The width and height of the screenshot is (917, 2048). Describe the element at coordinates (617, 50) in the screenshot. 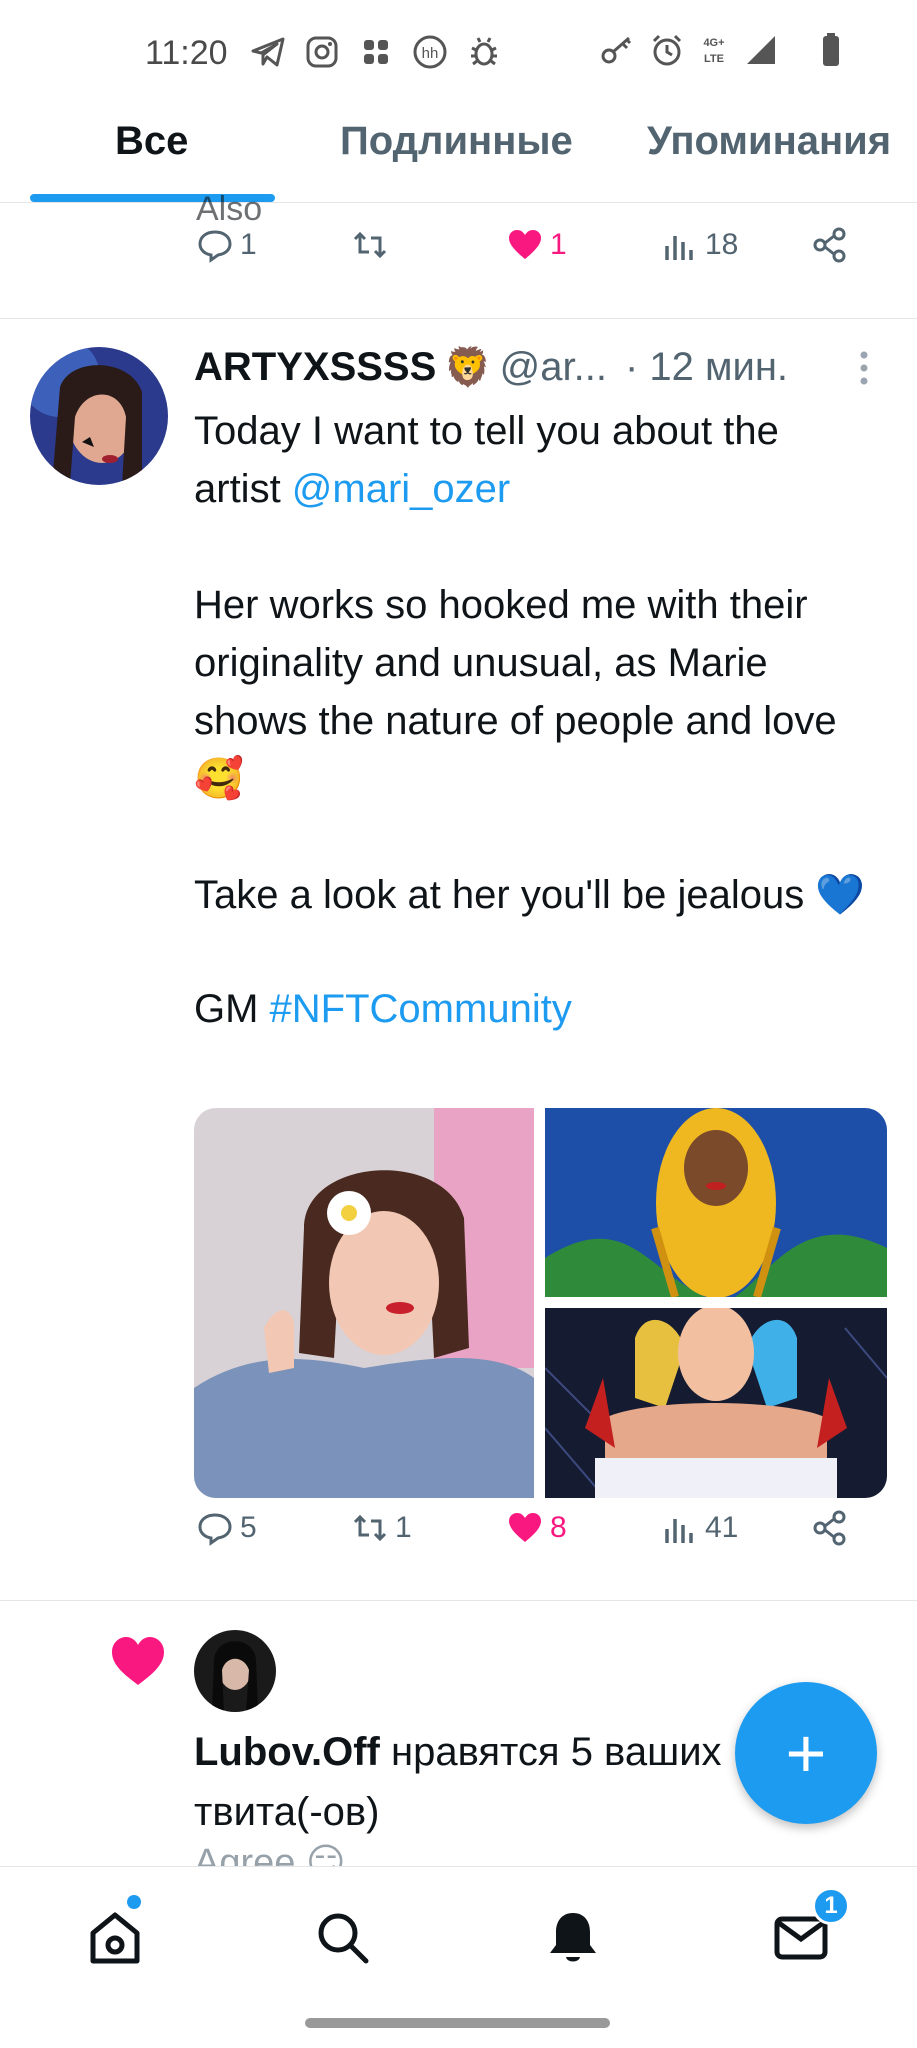

I see `key-icon` at that location.